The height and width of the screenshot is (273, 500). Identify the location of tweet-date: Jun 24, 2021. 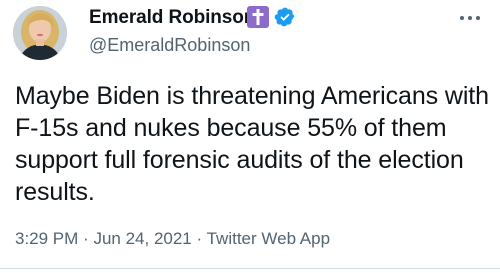
(142, 238).